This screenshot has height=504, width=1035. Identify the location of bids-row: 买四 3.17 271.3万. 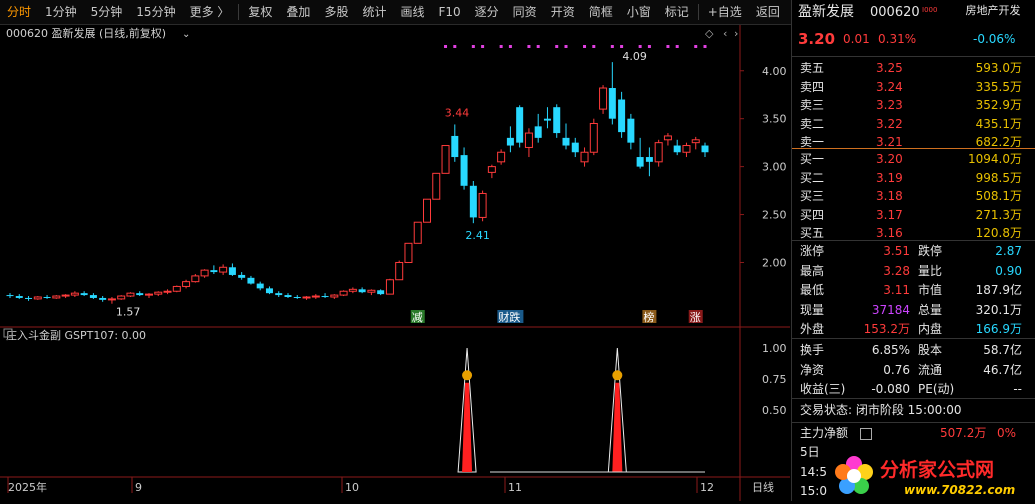
(913, 215).